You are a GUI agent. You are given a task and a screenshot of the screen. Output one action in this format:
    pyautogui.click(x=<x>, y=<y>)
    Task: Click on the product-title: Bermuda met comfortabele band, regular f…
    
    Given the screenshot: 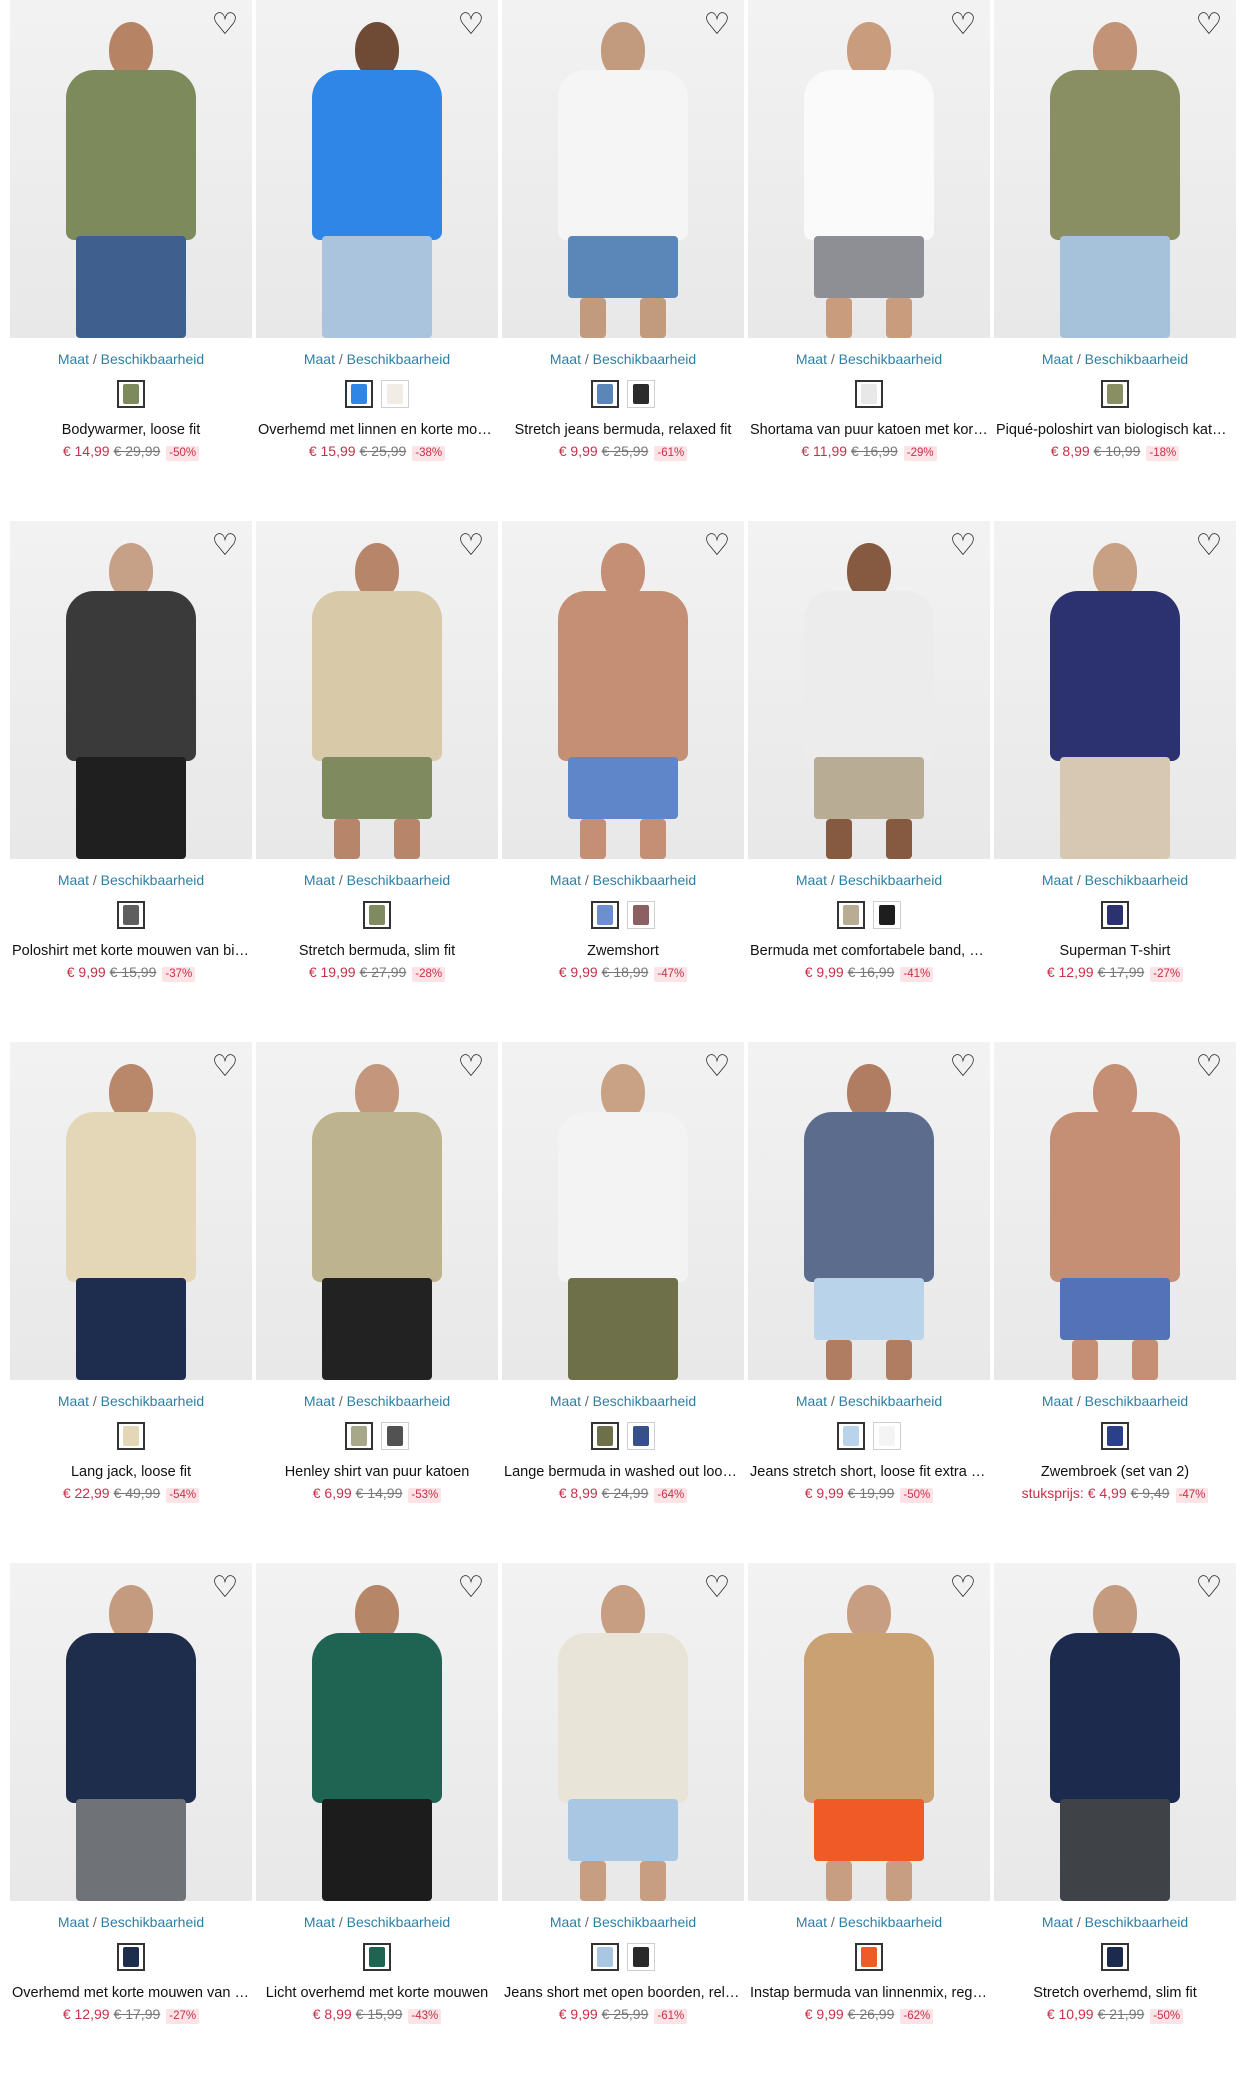 What is the action you would take?
    pyautogui.click(x=869, y=951)
    